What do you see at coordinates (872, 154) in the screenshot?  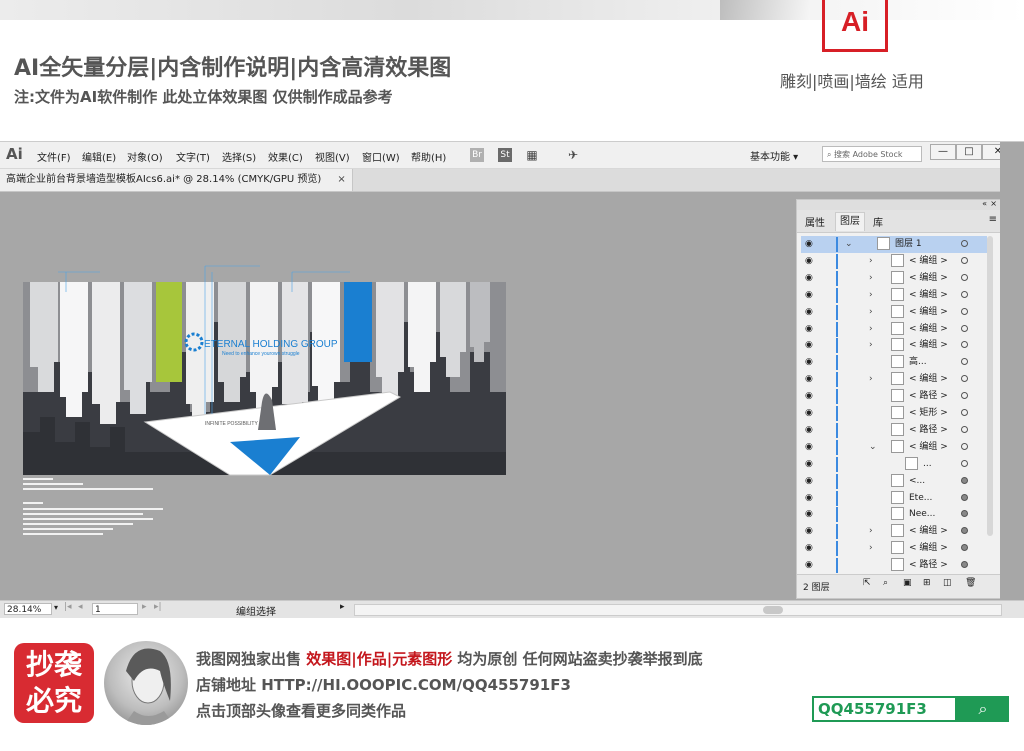 I see `stock-search-input: ⌕ 搜索 Adobe Stock` at bounding box center [872, 154].